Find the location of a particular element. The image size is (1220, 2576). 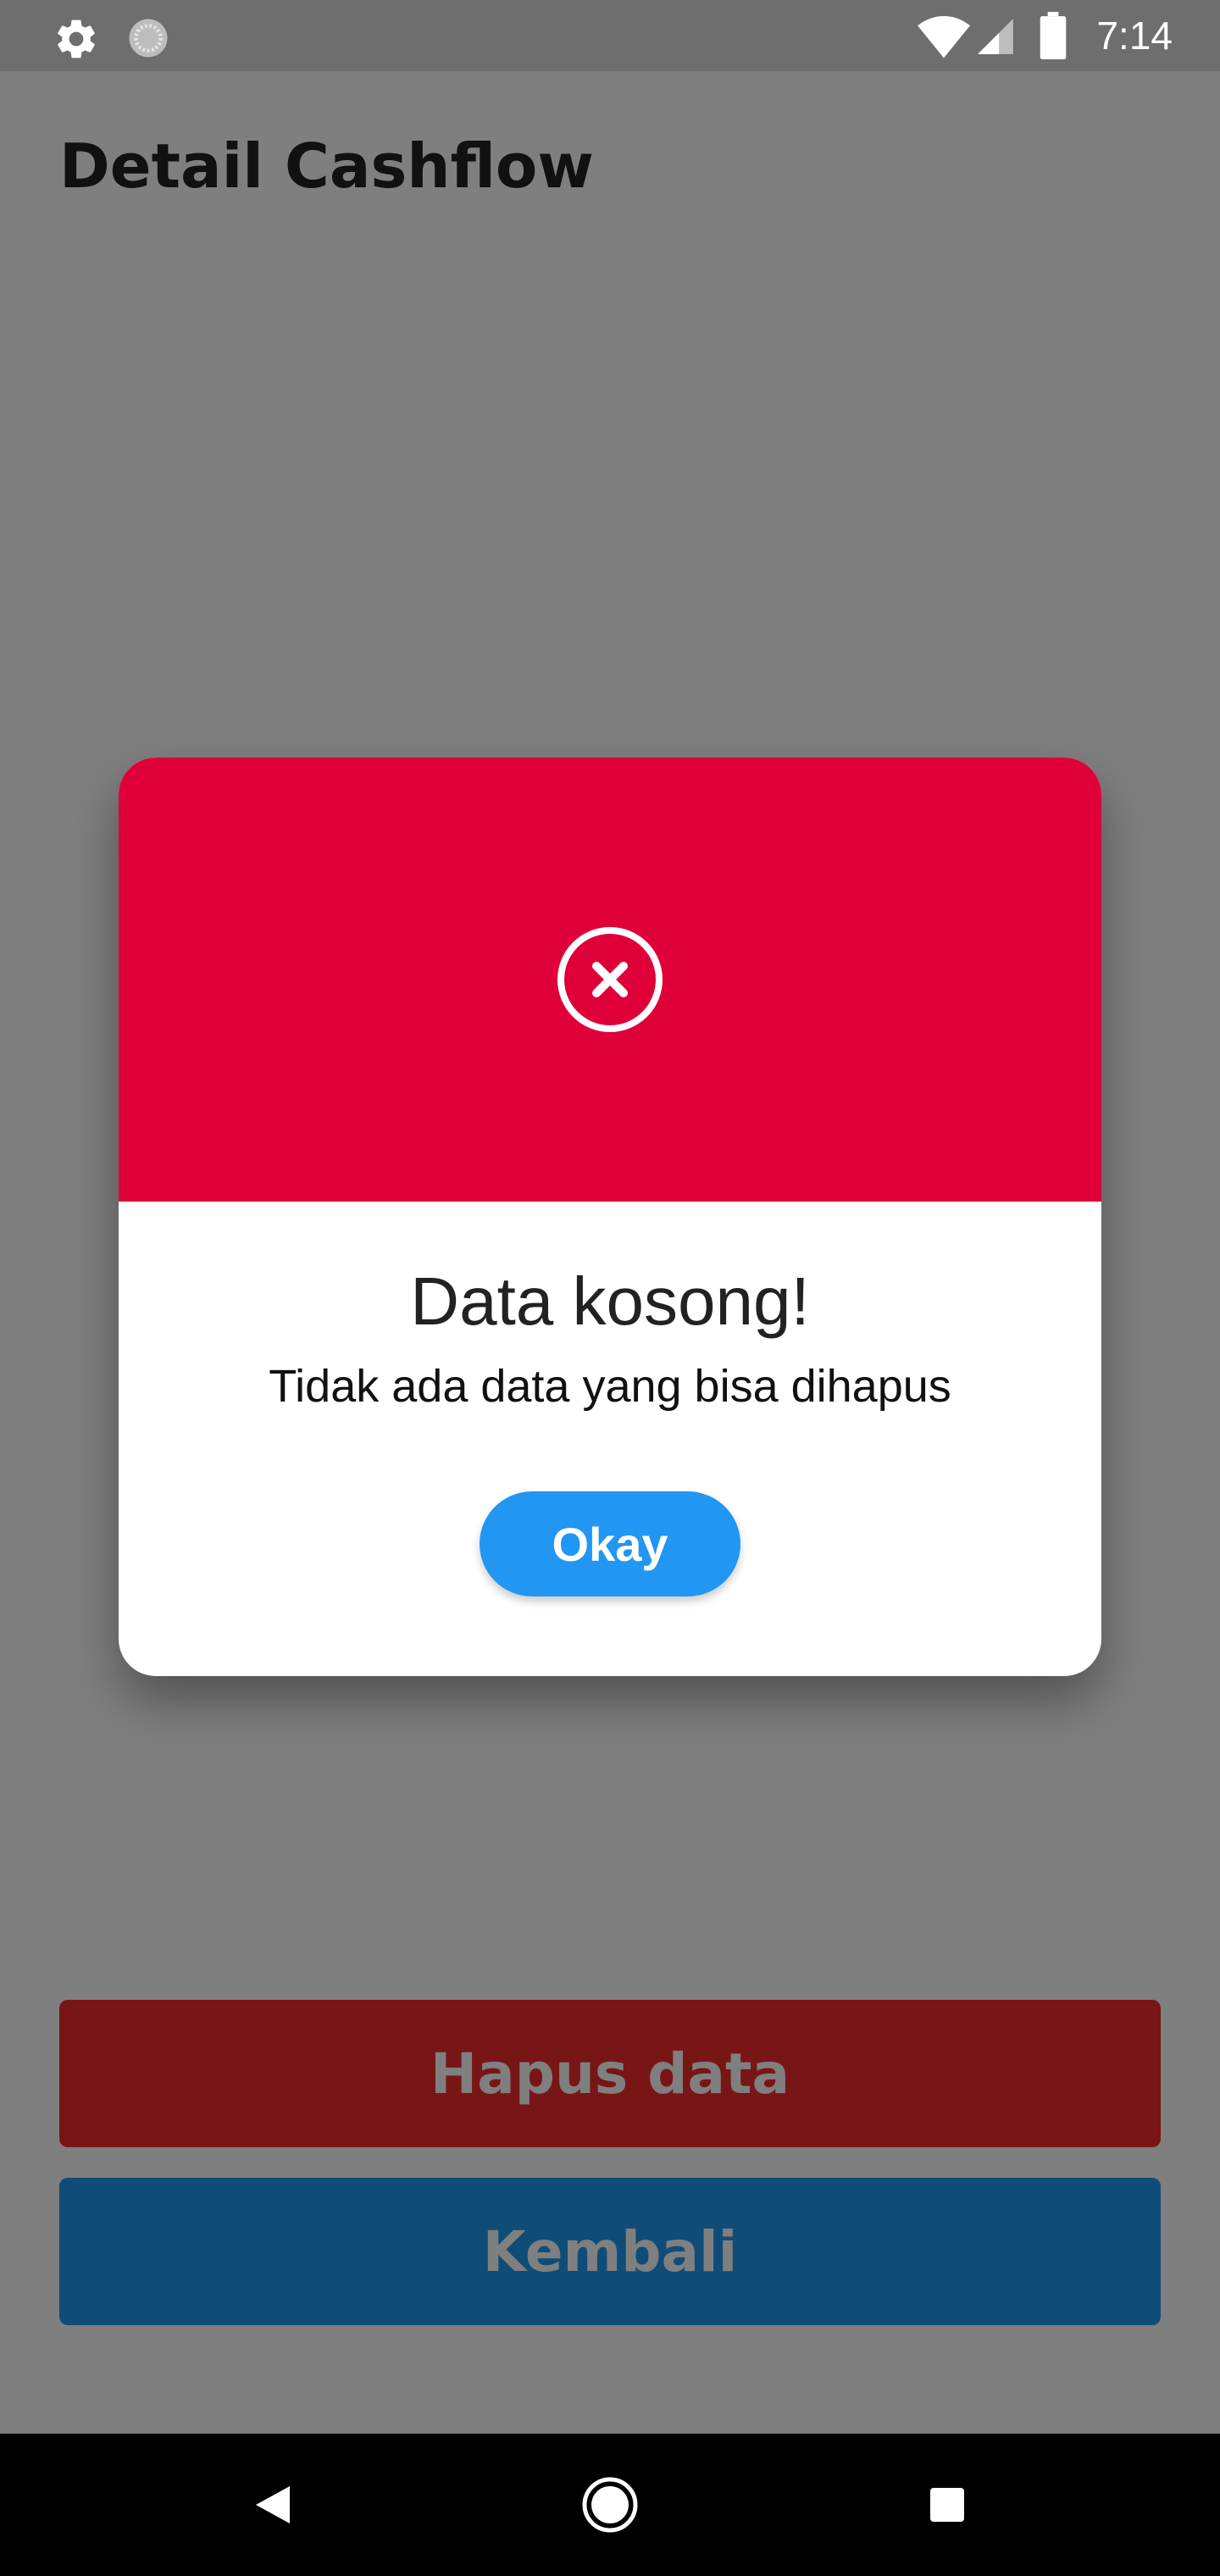

dialog-header is located at coordinates (610, 980).